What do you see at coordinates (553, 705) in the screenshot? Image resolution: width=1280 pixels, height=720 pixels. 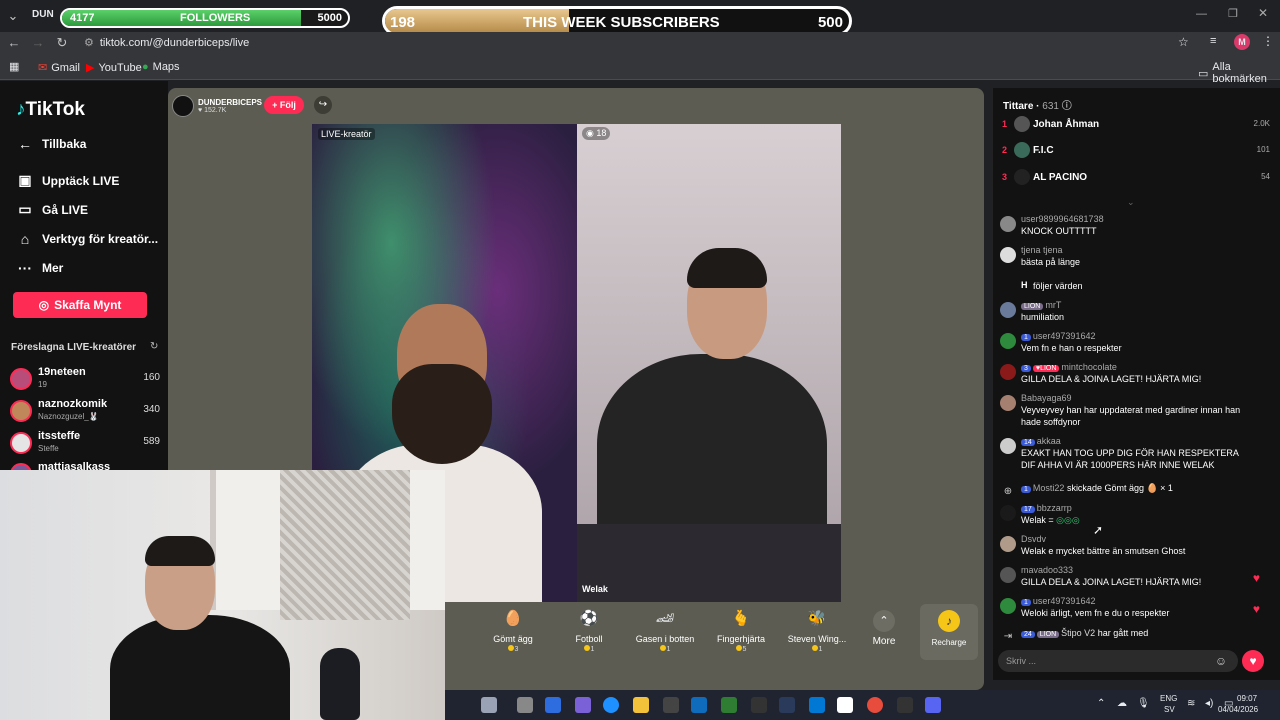 I see `copilot-icon` at bounding box center [553, 705].